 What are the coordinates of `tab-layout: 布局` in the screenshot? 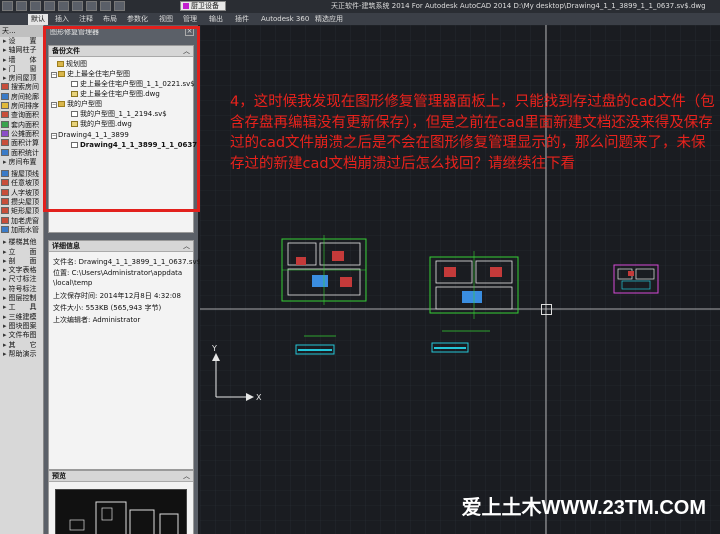 It's located at (110, 19).